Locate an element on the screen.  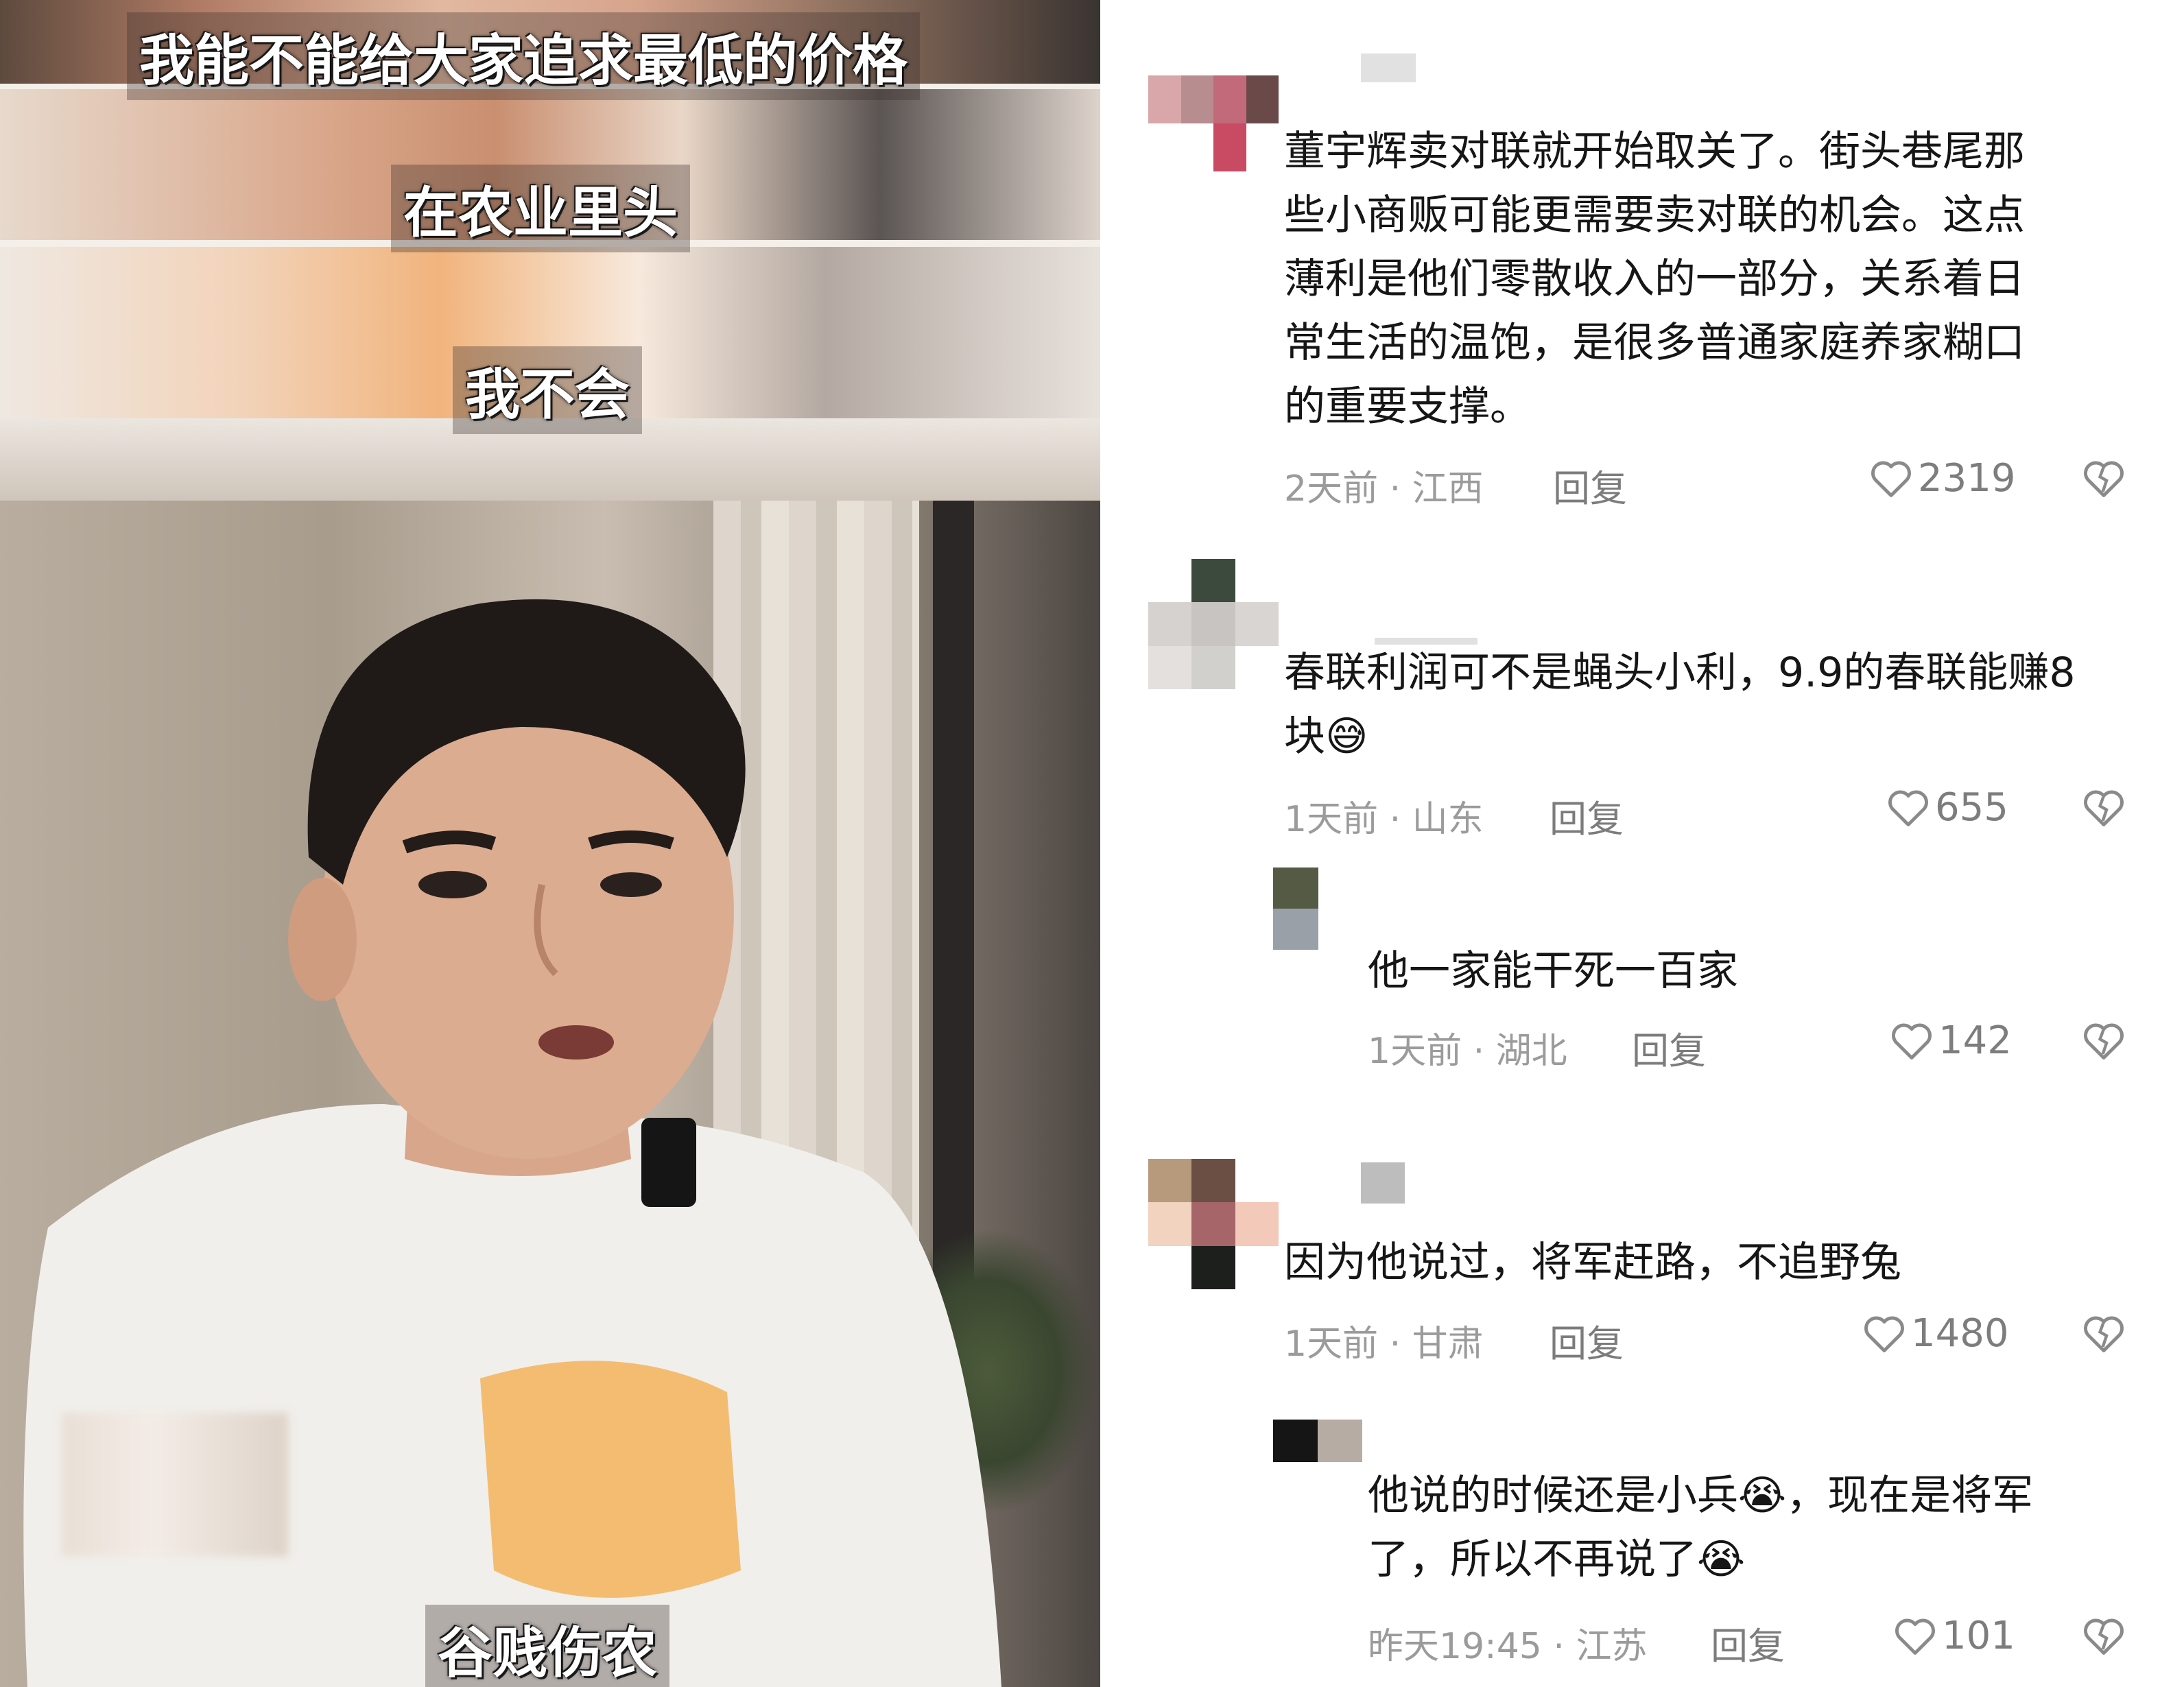
like-button: 142 is located at coordinates (1950, 1040).